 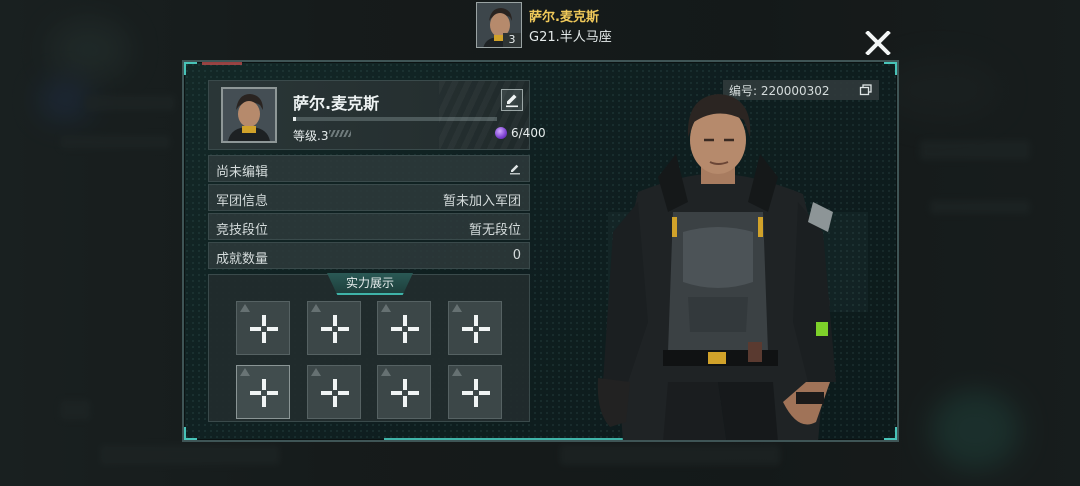 I want to click on signature-row: 尚未编辑, so click(x=369, y=168).